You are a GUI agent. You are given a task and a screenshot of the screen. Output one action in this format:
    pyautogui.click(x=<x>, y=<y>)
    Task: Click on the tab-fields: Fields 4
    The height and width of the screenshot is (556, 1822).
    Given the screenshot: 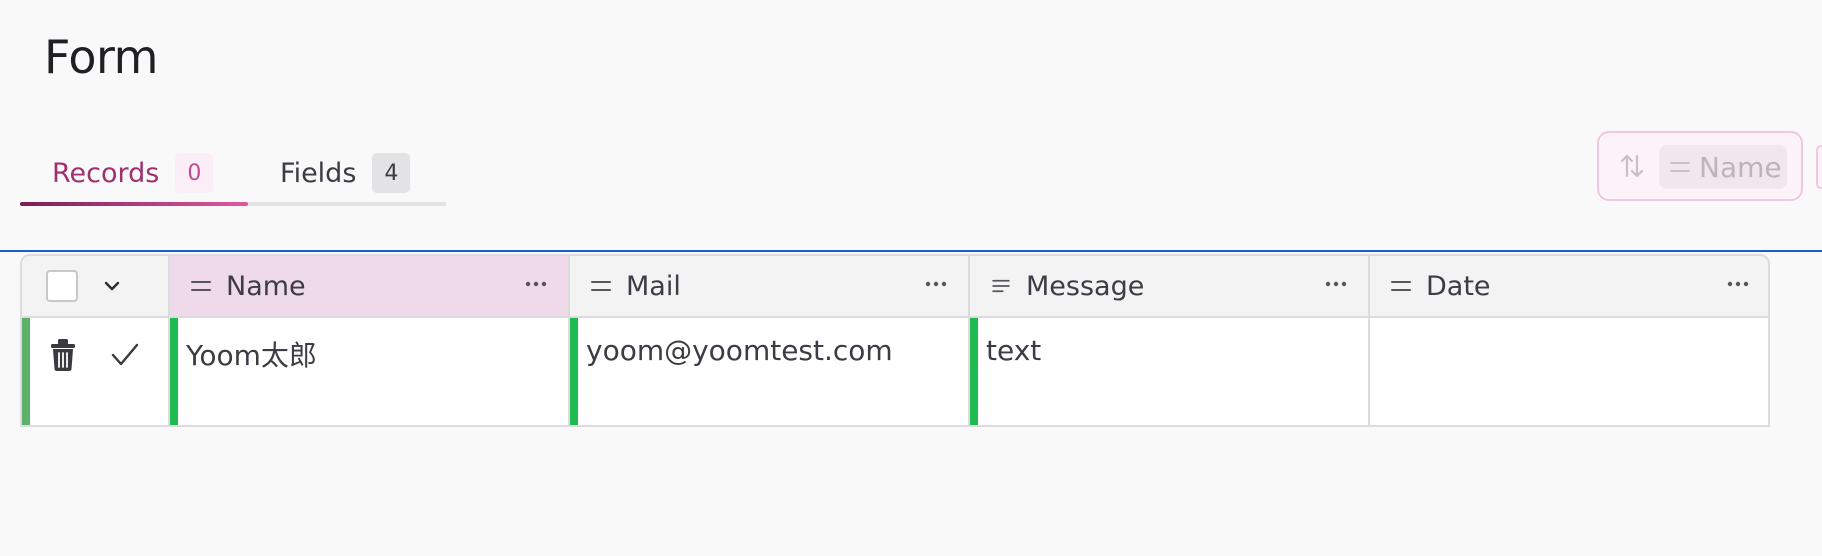 What is the action you would take?
    pyautogui.click(x=345, y=173)
    